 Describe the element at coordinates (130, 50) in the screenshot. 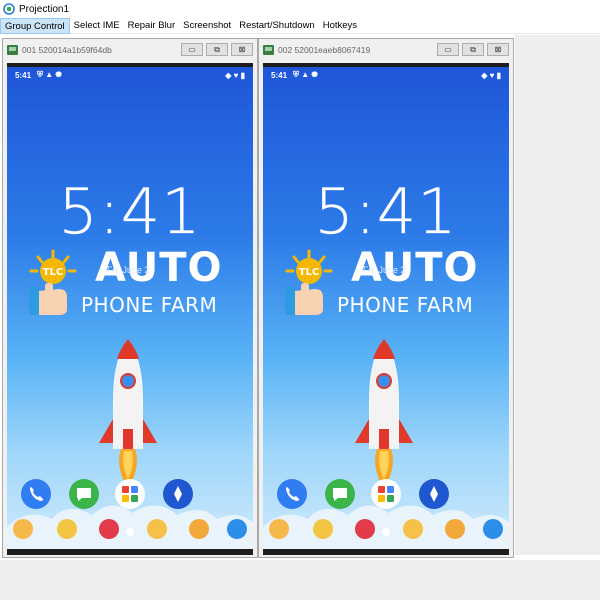

I see `device-window-titlebar: 001 520014a1b59f64db ▭ ⧉ ⊠` at that location.